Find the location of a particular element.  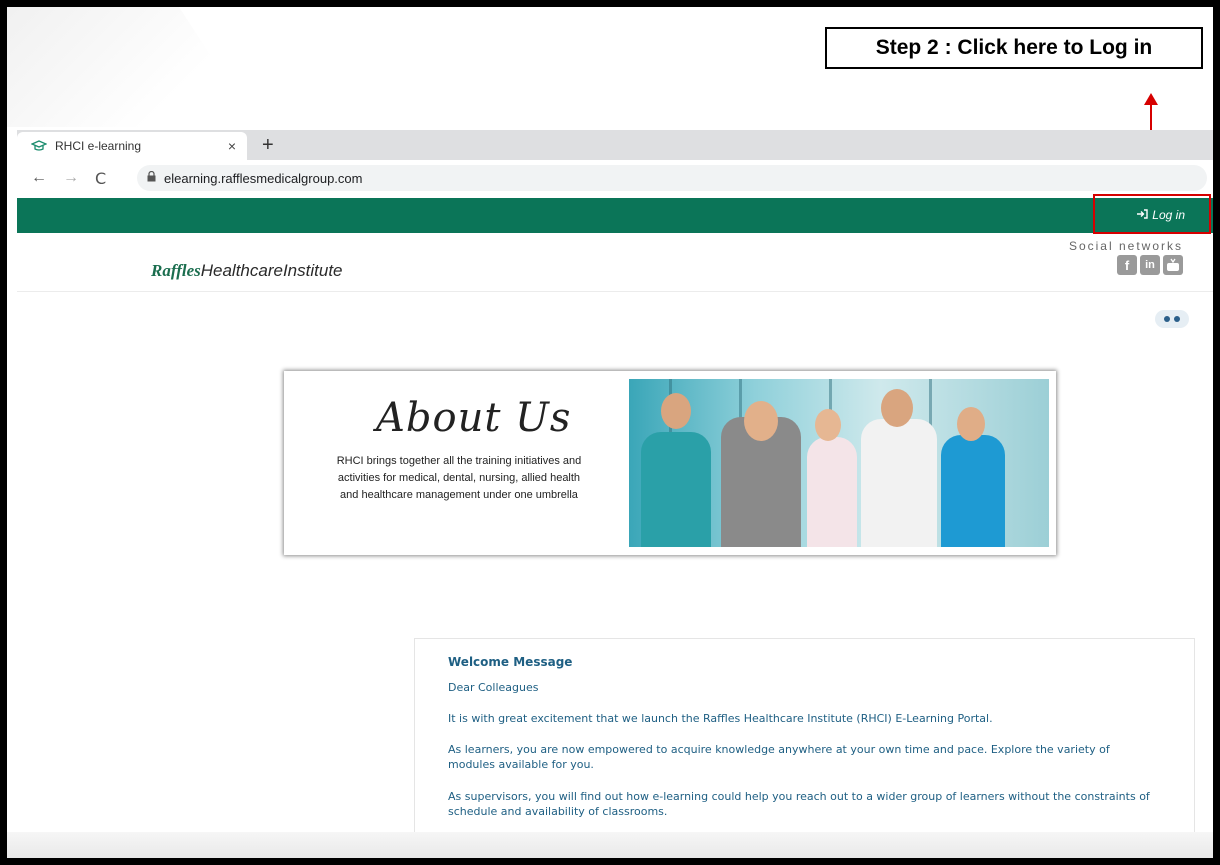

new-tab-button: + is located at coordinates (268, 145).